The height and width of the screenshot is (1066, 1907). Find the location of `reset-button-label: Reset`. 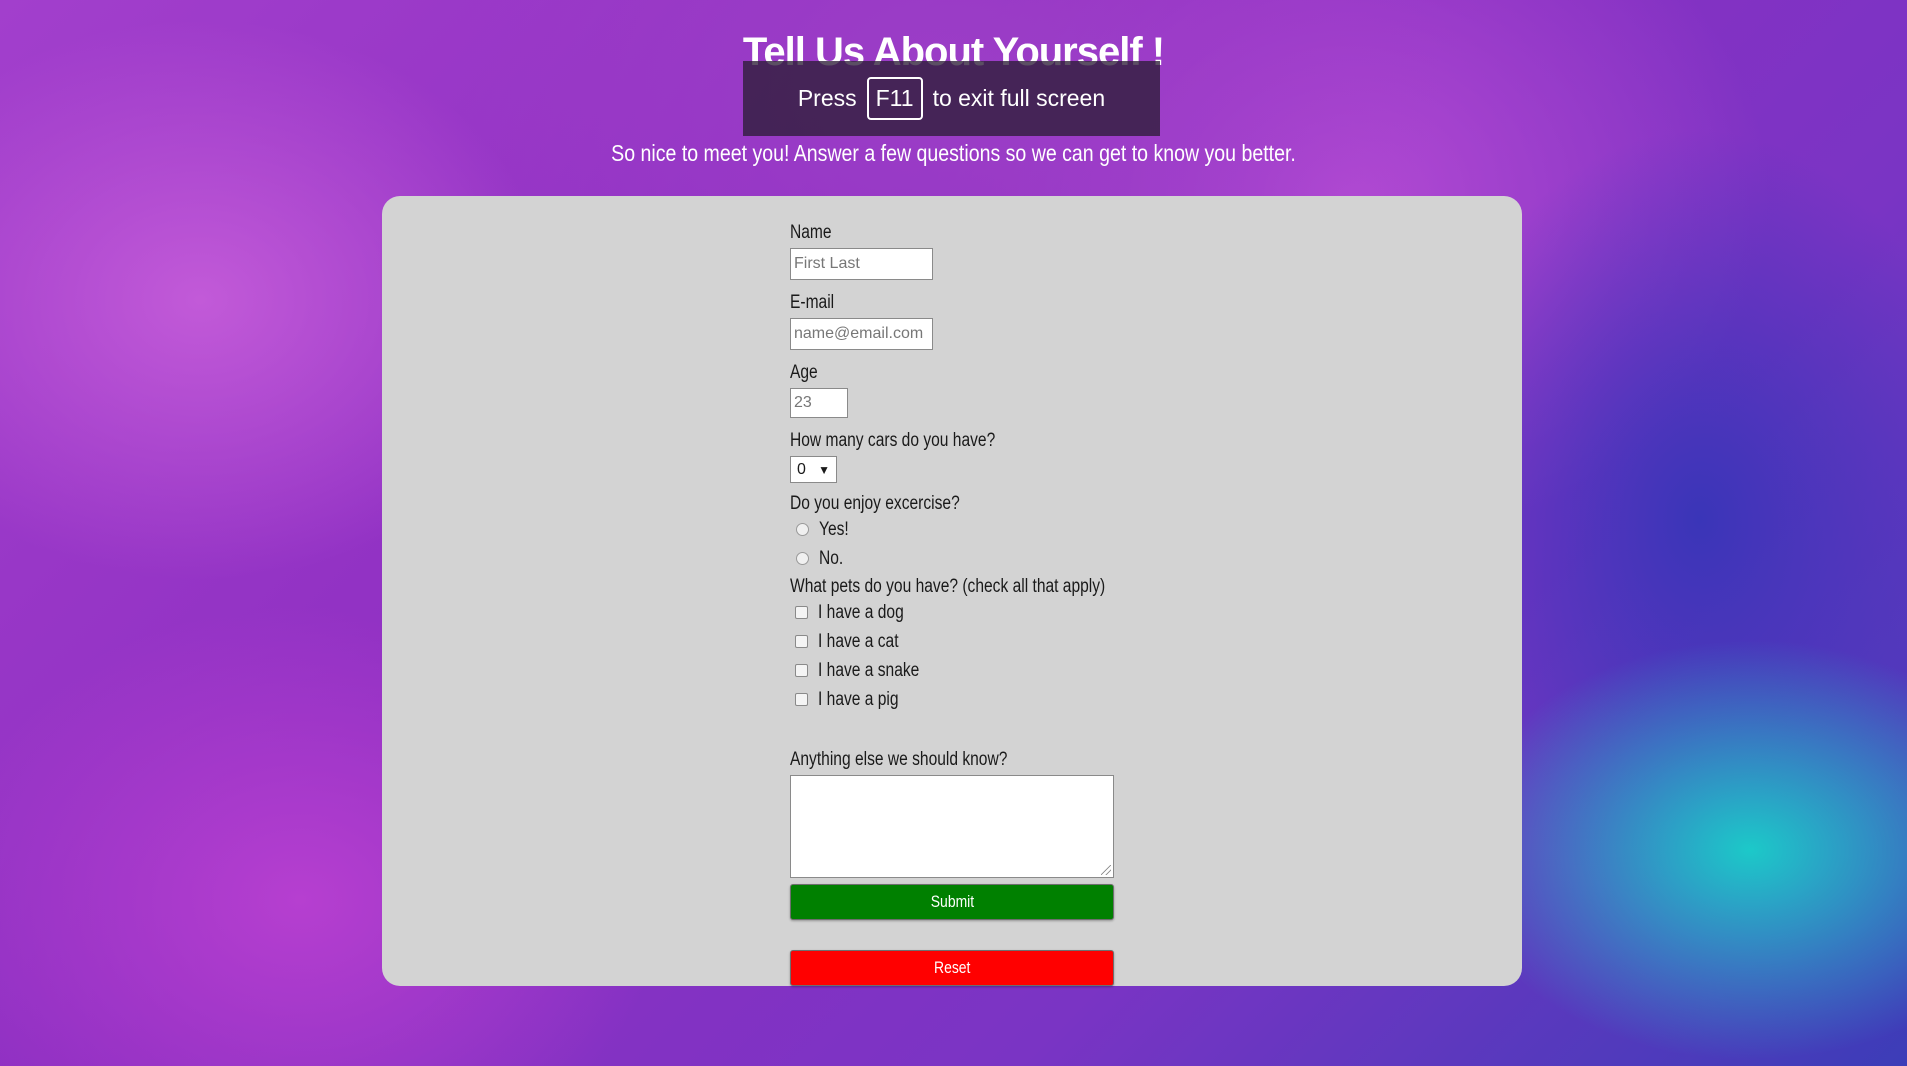

reset-button-label: Reset is located at coordinates (952, 967).